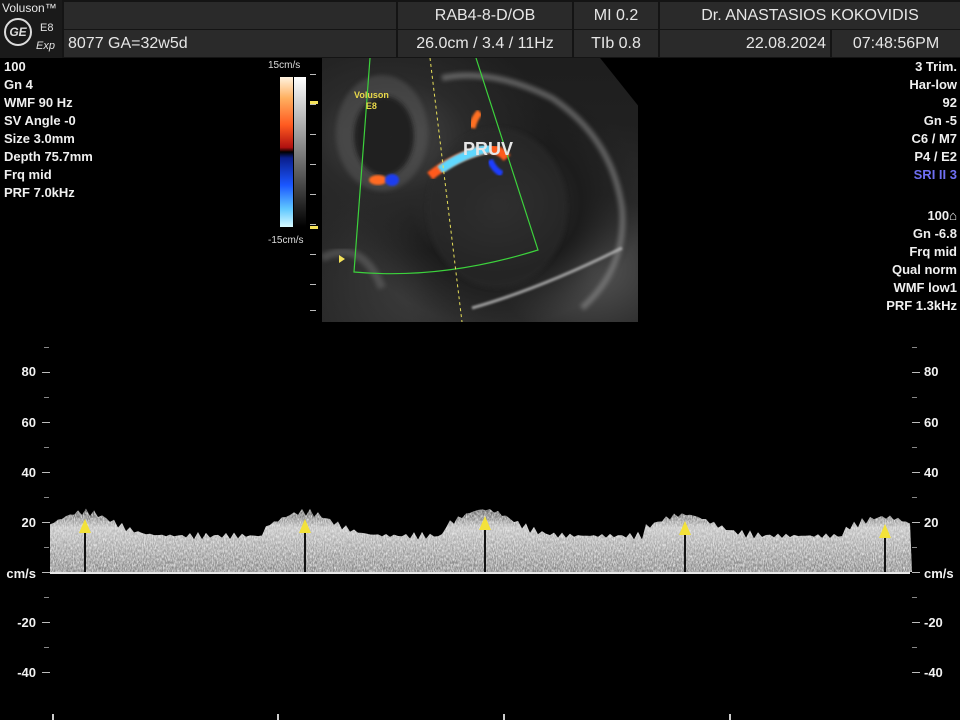 The image size is (960, 720). What do you see at coordinates (935, 156) in the screenshot?
I see `param-line: P4 / E2` at bounding box center [935, 156].